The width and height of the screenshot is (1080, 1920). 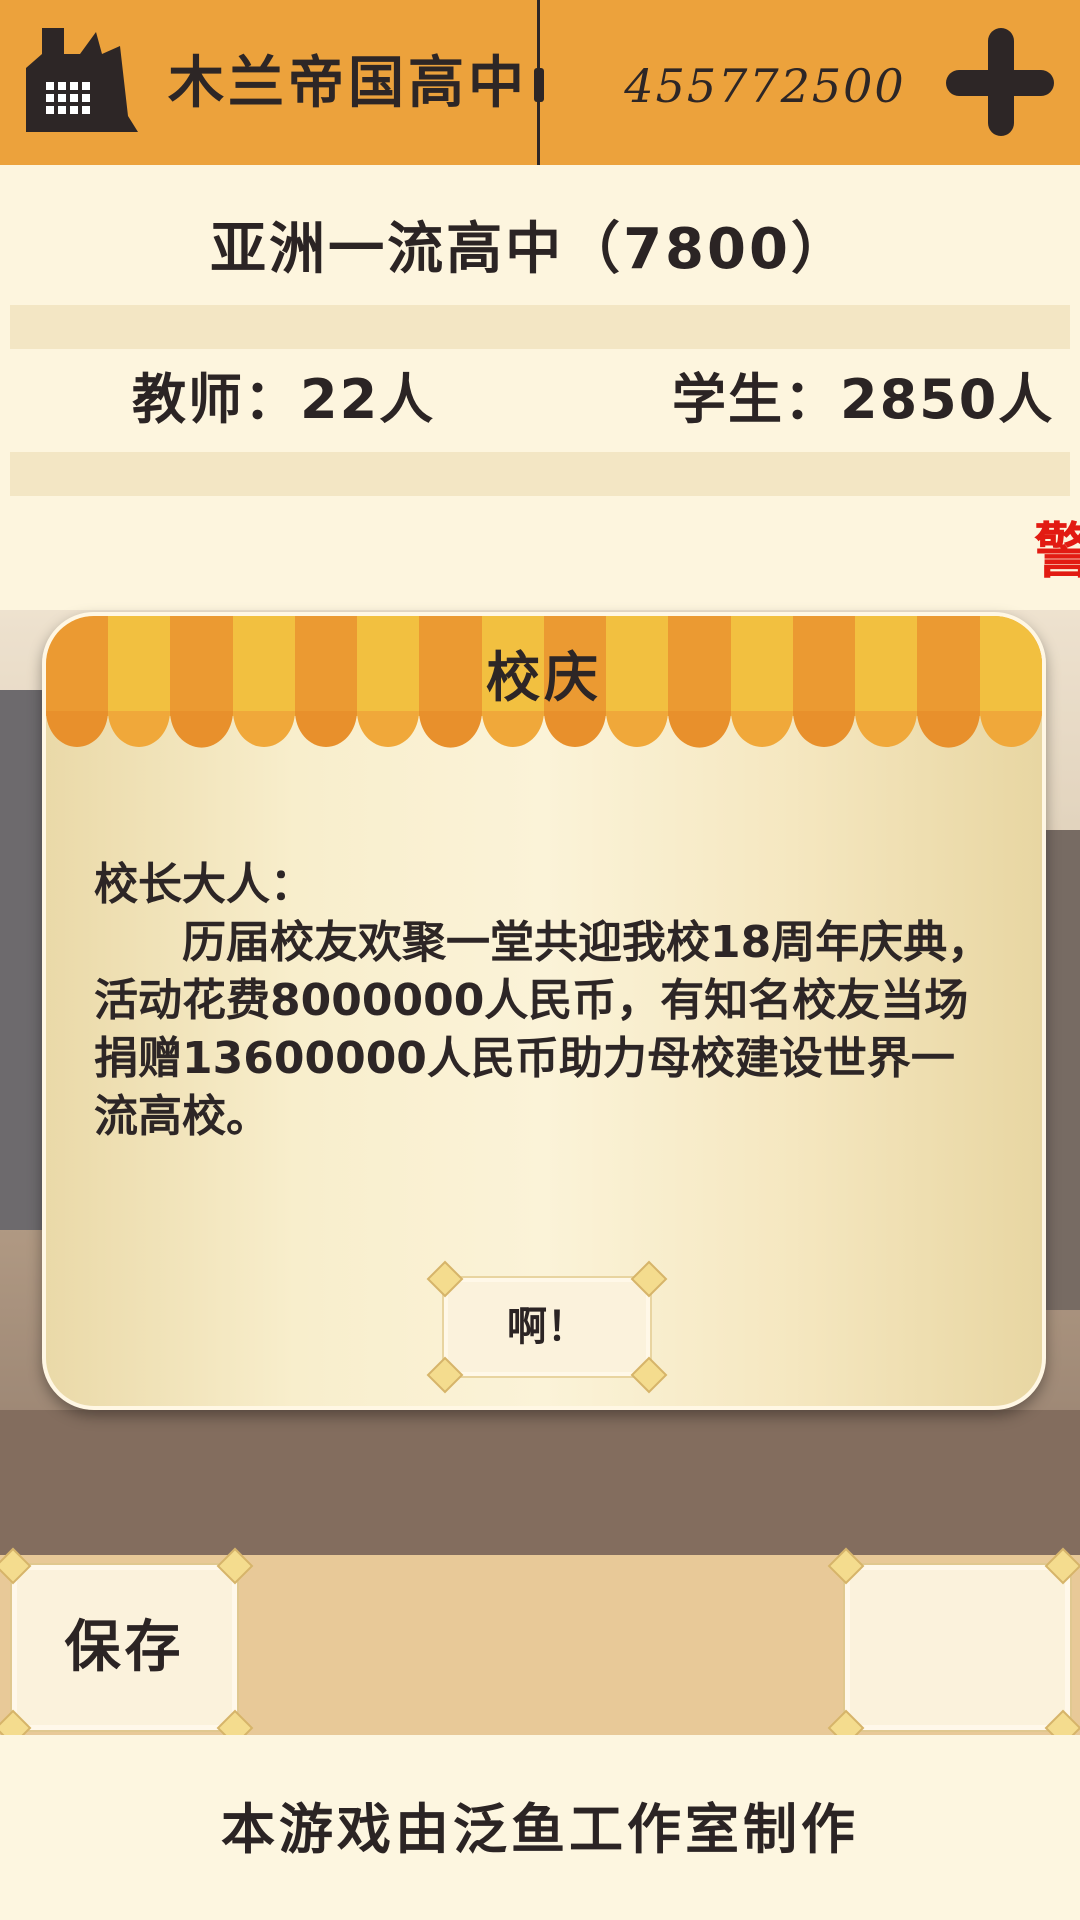 What do you see at coordinates (530, 249) in the screenshot?
I see `school-rank: 亚洲一流高中（7800）` at bounding box center [530, 249].